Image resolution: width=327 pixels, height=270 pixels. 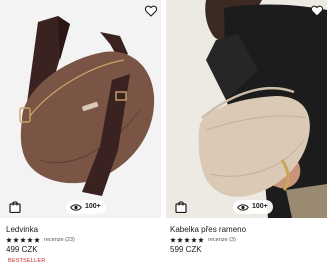 I want to click on product-rating: recenze (3), so click(x=203, y=240).